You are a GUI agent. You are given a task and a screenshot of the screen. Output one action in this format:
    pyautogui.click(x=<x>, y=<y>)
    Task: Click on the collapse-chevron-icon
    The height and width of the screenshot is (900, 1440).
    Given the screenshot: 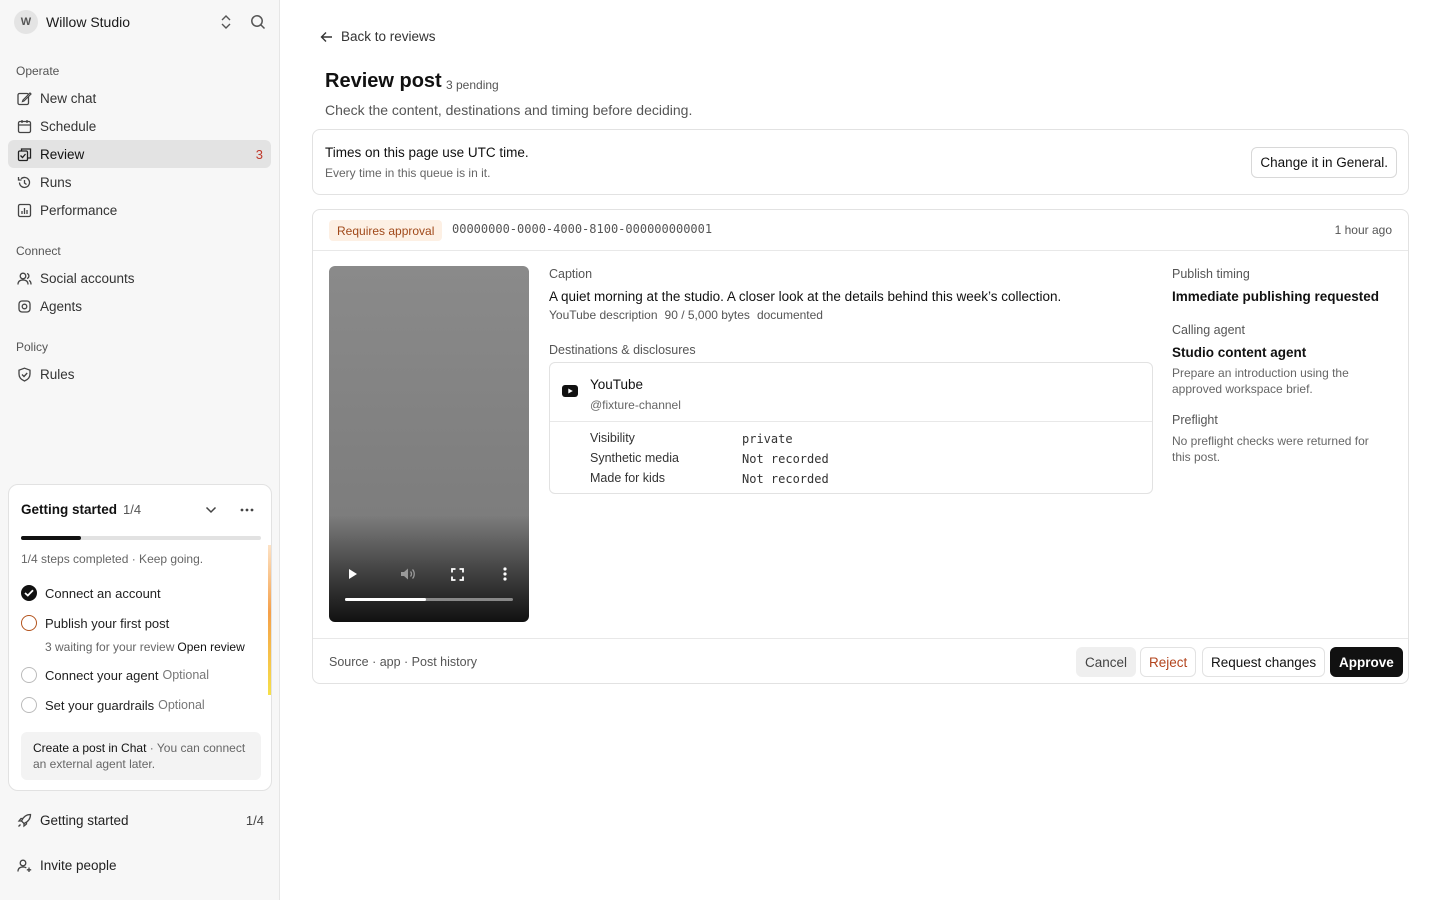 What is the action you would take?
    pyautogui.click(x=211, y=510)
    